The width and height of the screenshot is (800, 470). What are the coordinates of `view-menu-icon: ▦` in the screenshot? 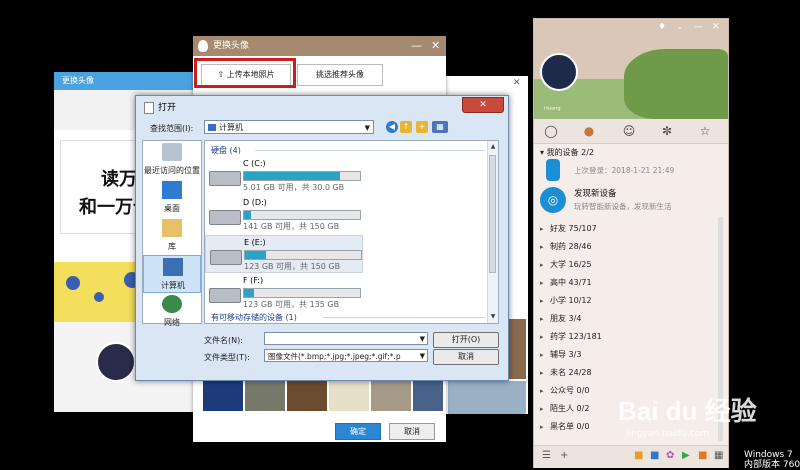 It's located at (440, 127).